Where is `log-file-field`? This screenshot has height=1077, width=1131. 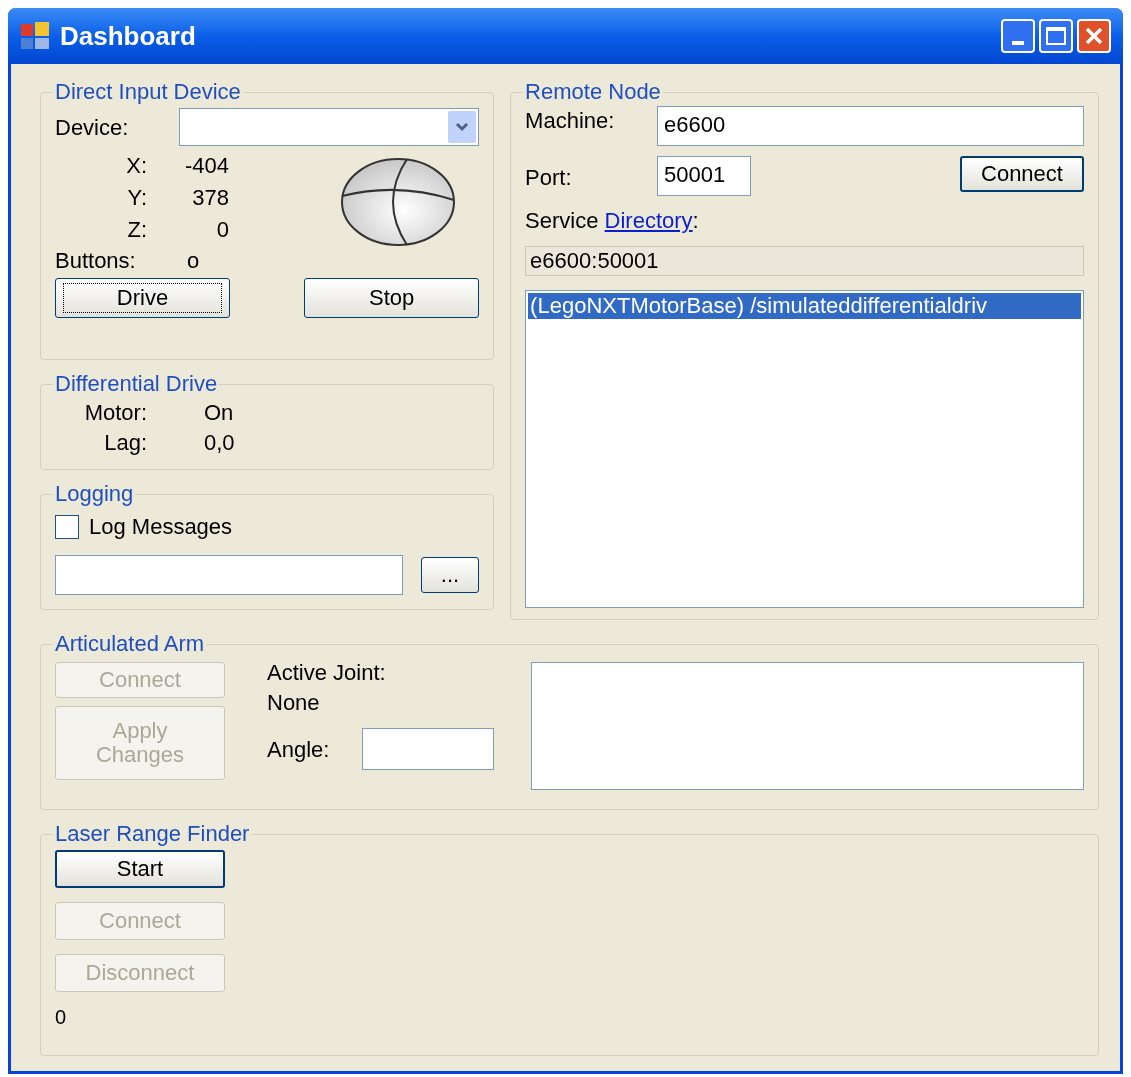 log-file-field is located at coordinates (229, 575).